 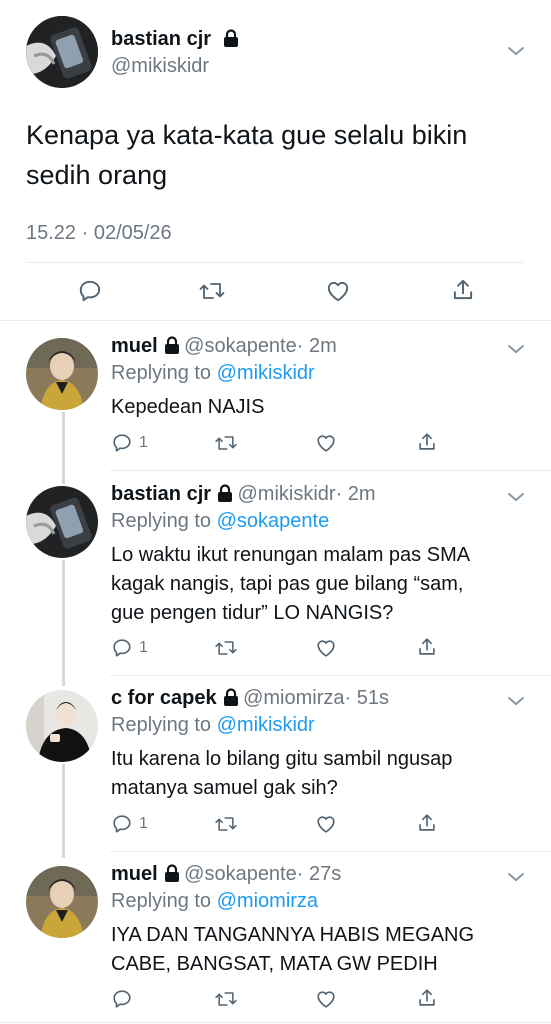 What do you see at coordinates (188, 407) in the screenshot?
I see `reply-text-line: Kepedean NAJIS` at bounding box center [188, 407].